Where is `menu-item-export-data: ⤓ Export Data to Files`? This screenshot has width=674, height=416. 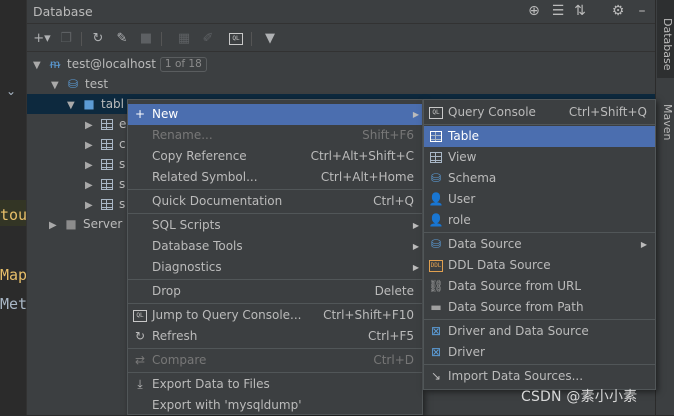
menu-item-export-data: ⤓ Export Data to Files is located at coordinates (275, 384).